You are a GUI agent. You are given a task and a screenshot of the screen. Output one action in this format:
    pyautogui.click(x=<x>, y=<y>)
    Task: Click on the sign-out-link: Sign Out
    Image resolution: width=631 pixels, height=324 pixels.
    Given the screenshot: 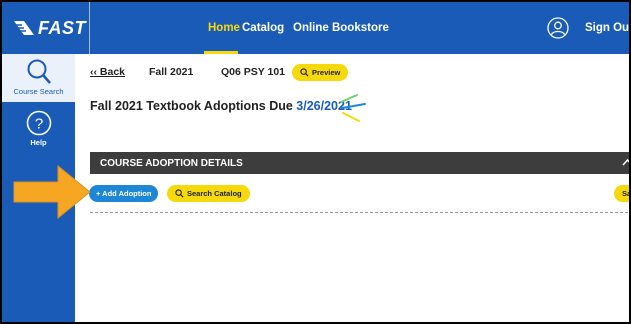 What is the action you would take?
    pyautogui.click(x=607, y=28)
    